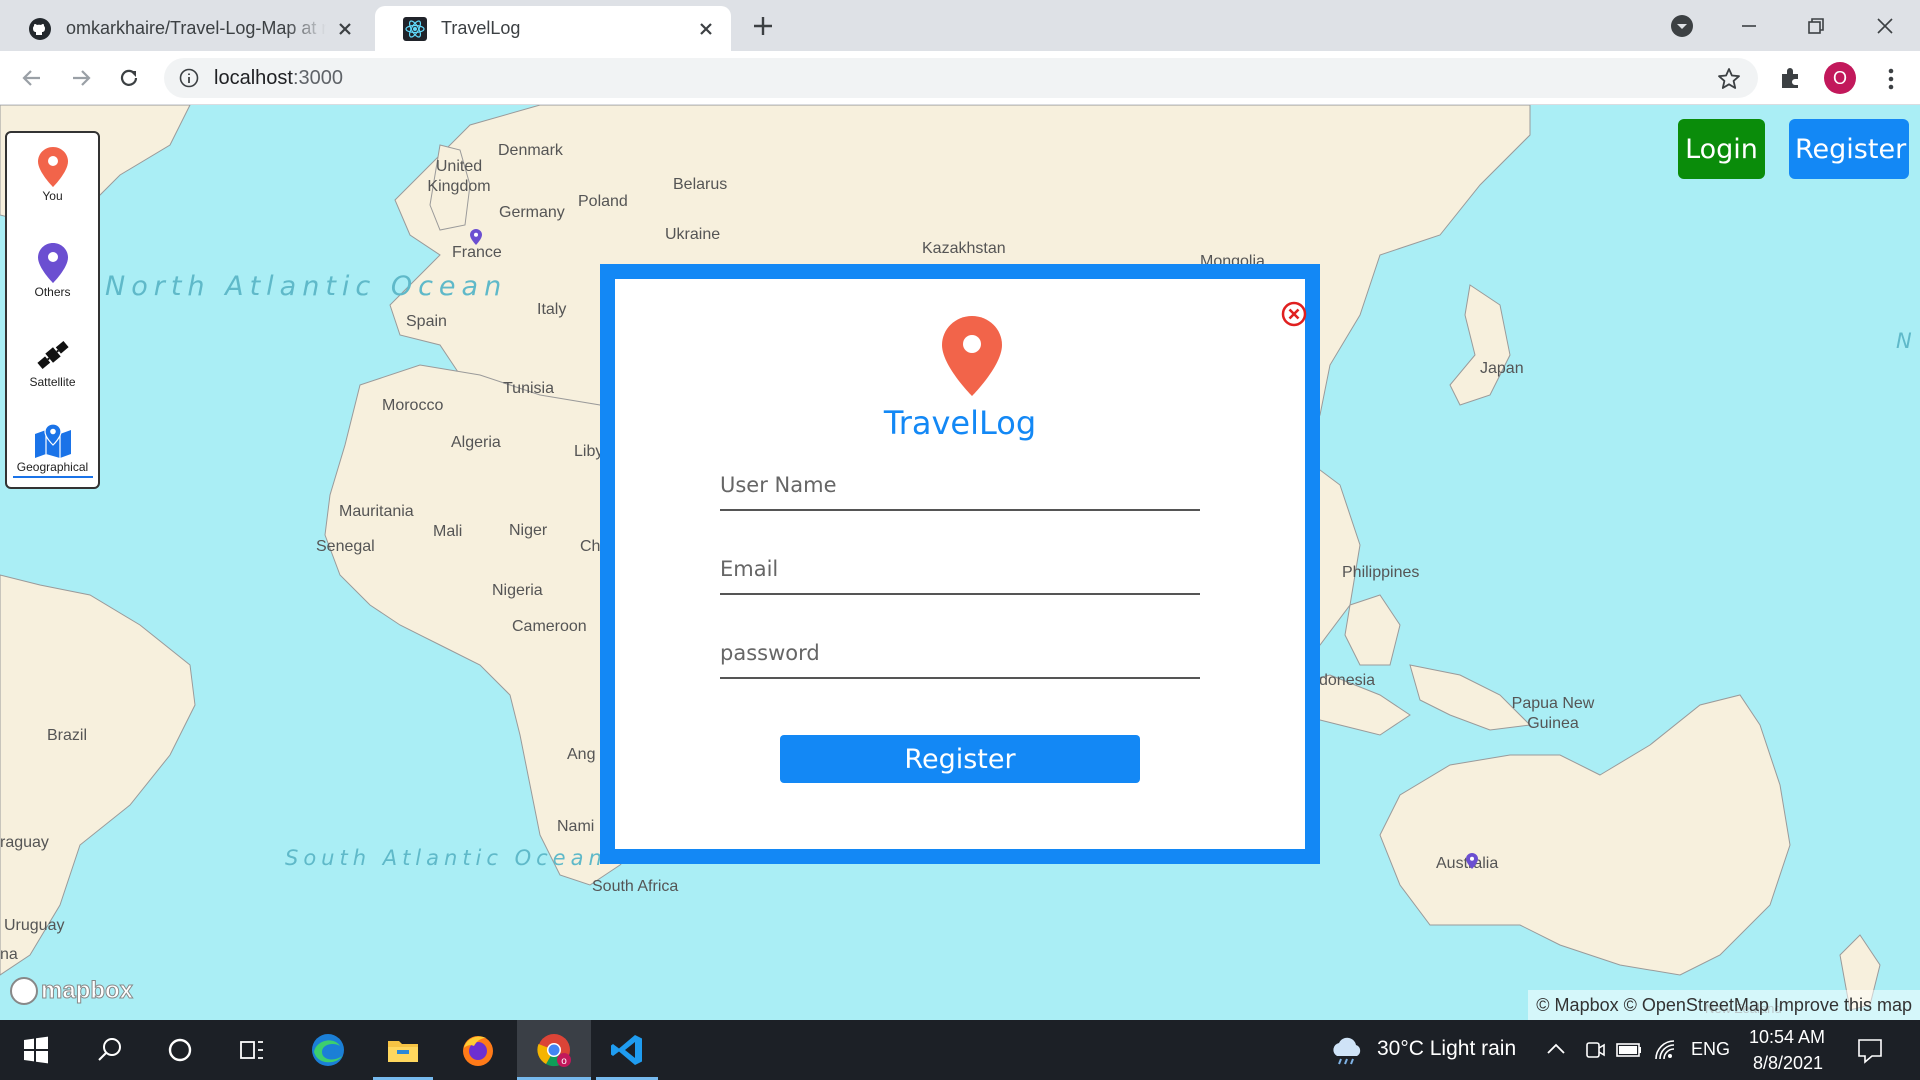  I want to click on country-label: Philippines, so click(1381, 572).